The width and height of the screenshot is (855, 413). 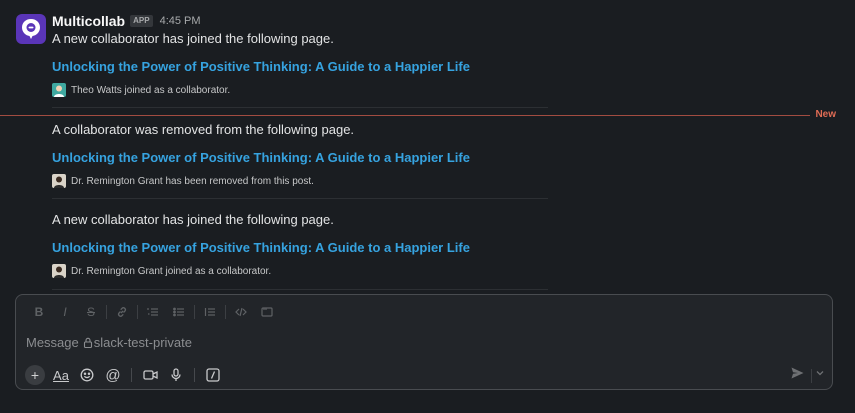 What do you see at coordinates (141, 21) in the screenshot?
I see `app-badge: APP` at bounding box center [141, 21].